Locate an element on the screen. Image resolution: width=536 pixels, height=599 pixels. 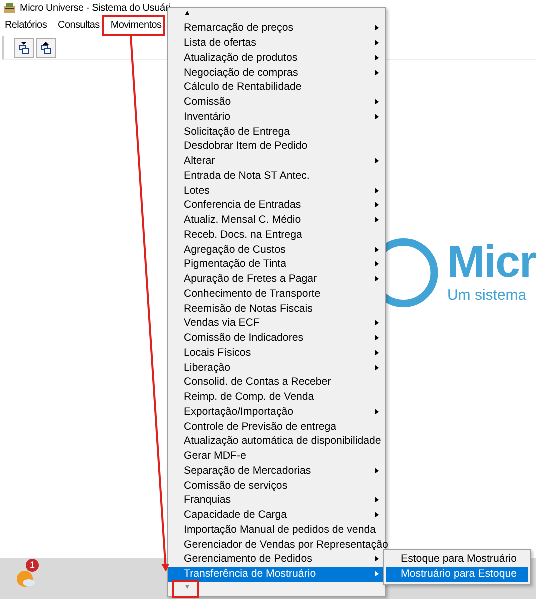
menu-item: Receb. Docs. na Entrega is located at coordinates (276, 235).